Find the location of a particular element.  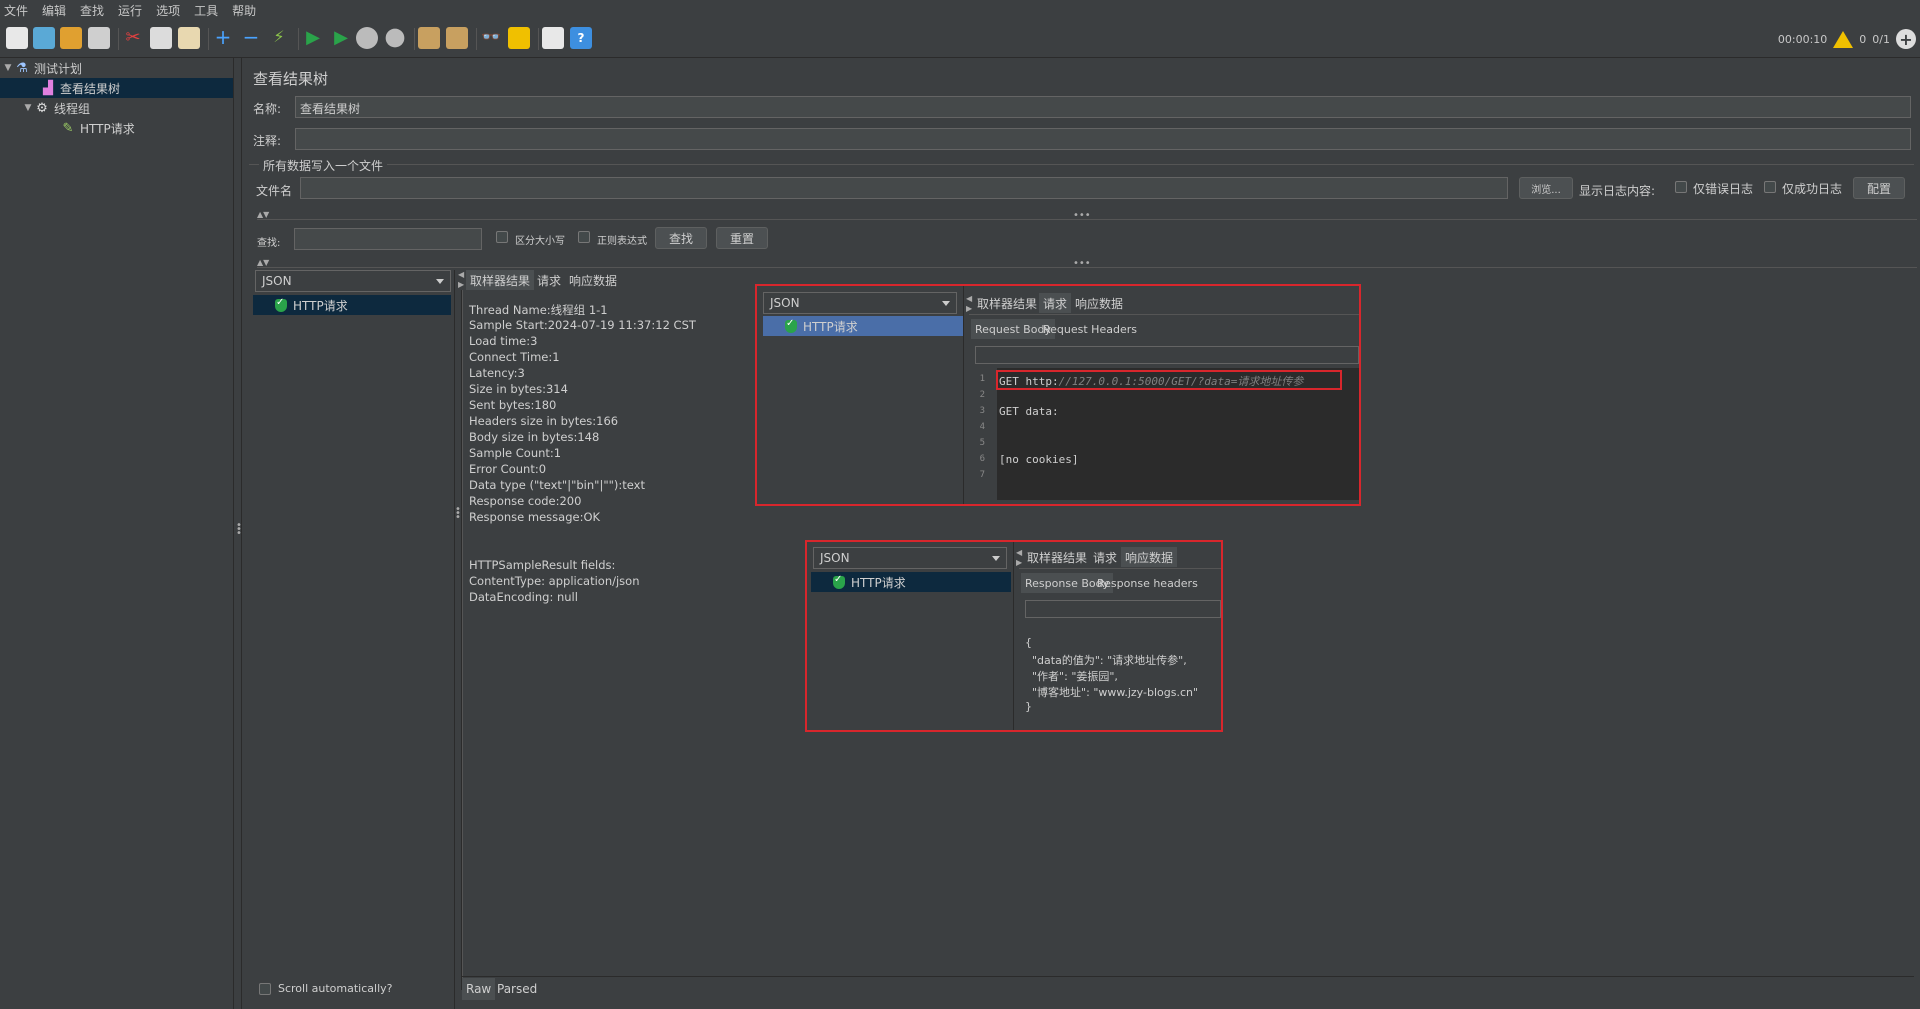

menu-file: 文件 is located at coordinates (16, 10).